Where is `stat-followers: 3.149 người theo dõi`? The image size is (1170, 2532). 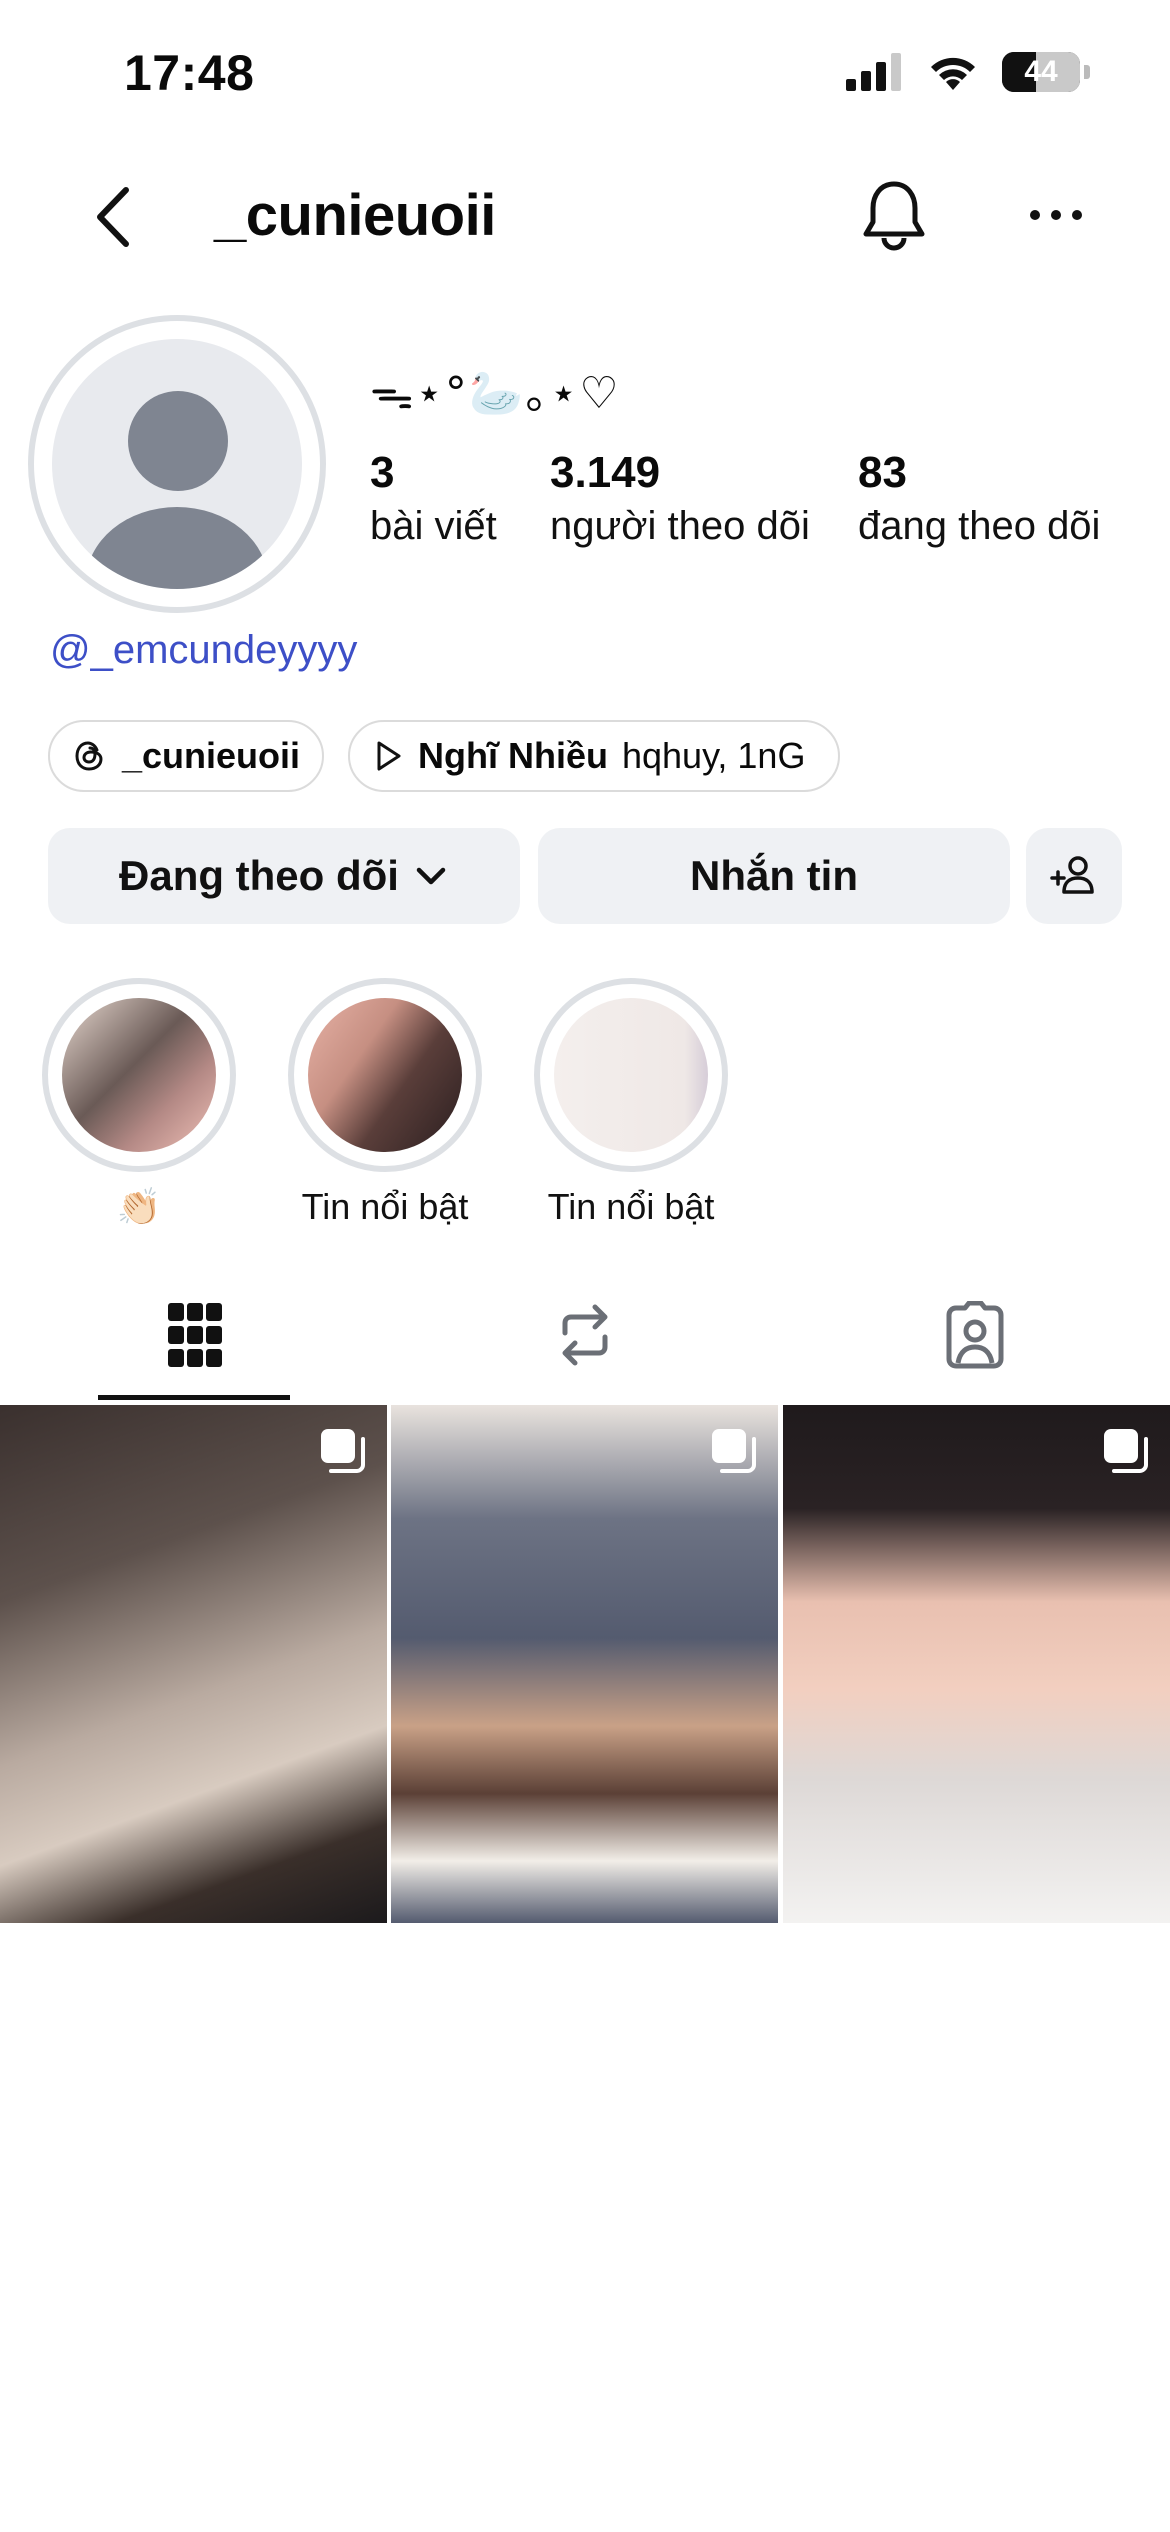
stat-followers: 3.149 người theo dõi is located at coordinates (680, 501).